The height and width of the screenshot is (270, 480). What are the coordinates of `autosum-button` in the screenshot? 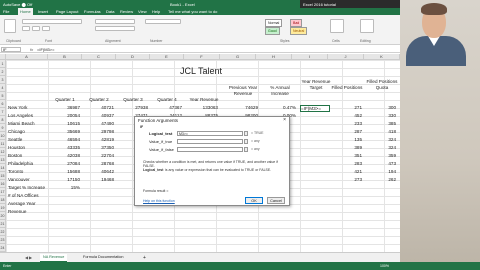 It's located at (367, 26).